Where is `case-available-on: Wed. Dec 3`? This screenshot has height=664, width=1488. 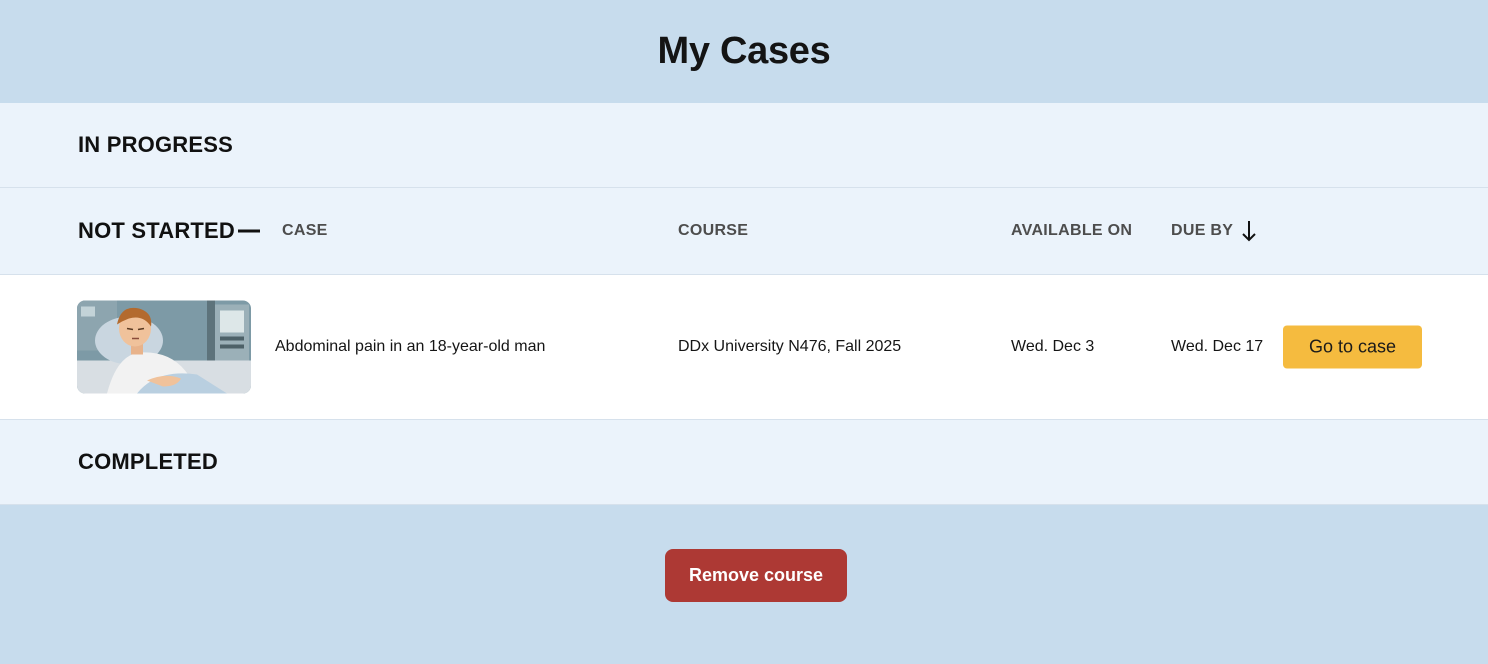
case-available-on: Wed. Dec 3 is located at coordinates (1053, 346).